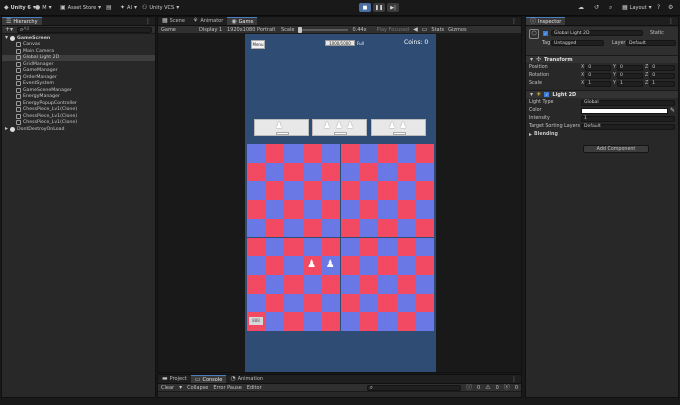 The image size is (680, 405). What do you see at coordinates (323, 29) in the screenshot?
I see `scale-slider` at bounding box center [323, 29].